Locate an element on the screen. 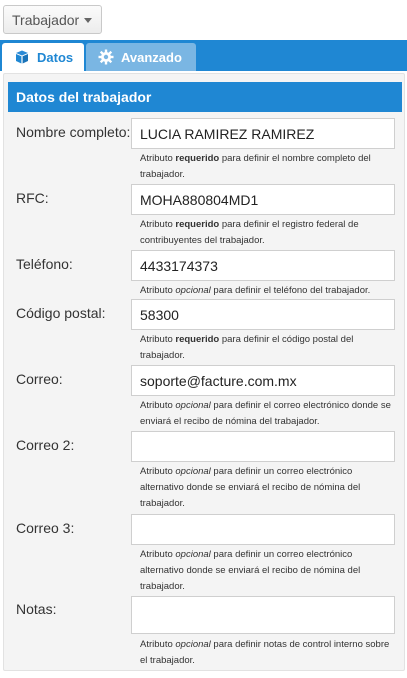 The height and width of the screenshot is (678, 407). tab-bar: Datos Avanzado is located at coordinates (203, 55).